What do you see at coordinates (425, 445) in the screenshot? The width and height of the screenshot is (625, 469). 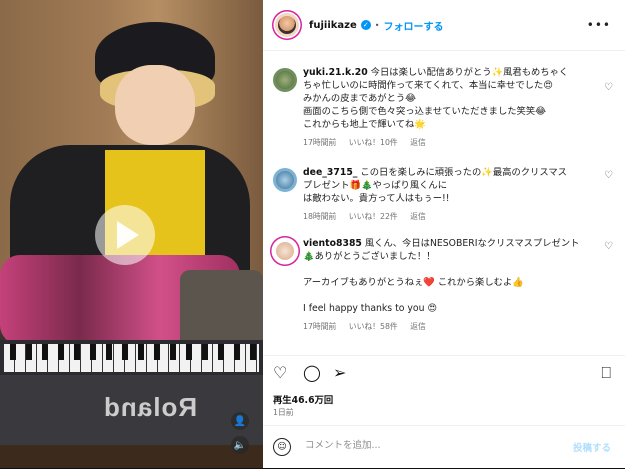 I see `comment-input` at bounding box center [425, 445].